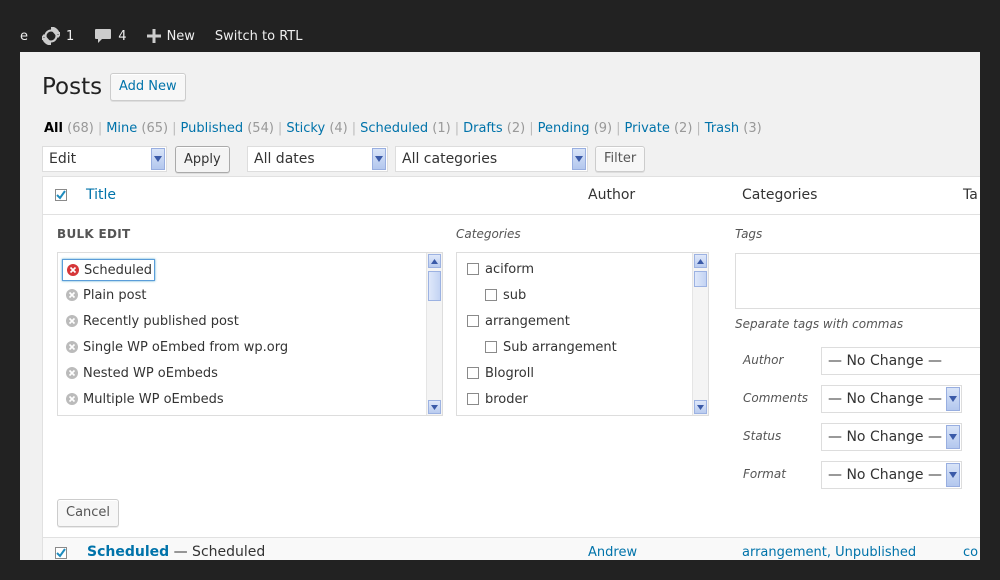 Image resolution: width=1000 pixels, height=580 pixels. What do you see at coordinates (885, 437) in the screenshot?
I see `status-select-value: — No Change —` at bounding box center [885, 437].